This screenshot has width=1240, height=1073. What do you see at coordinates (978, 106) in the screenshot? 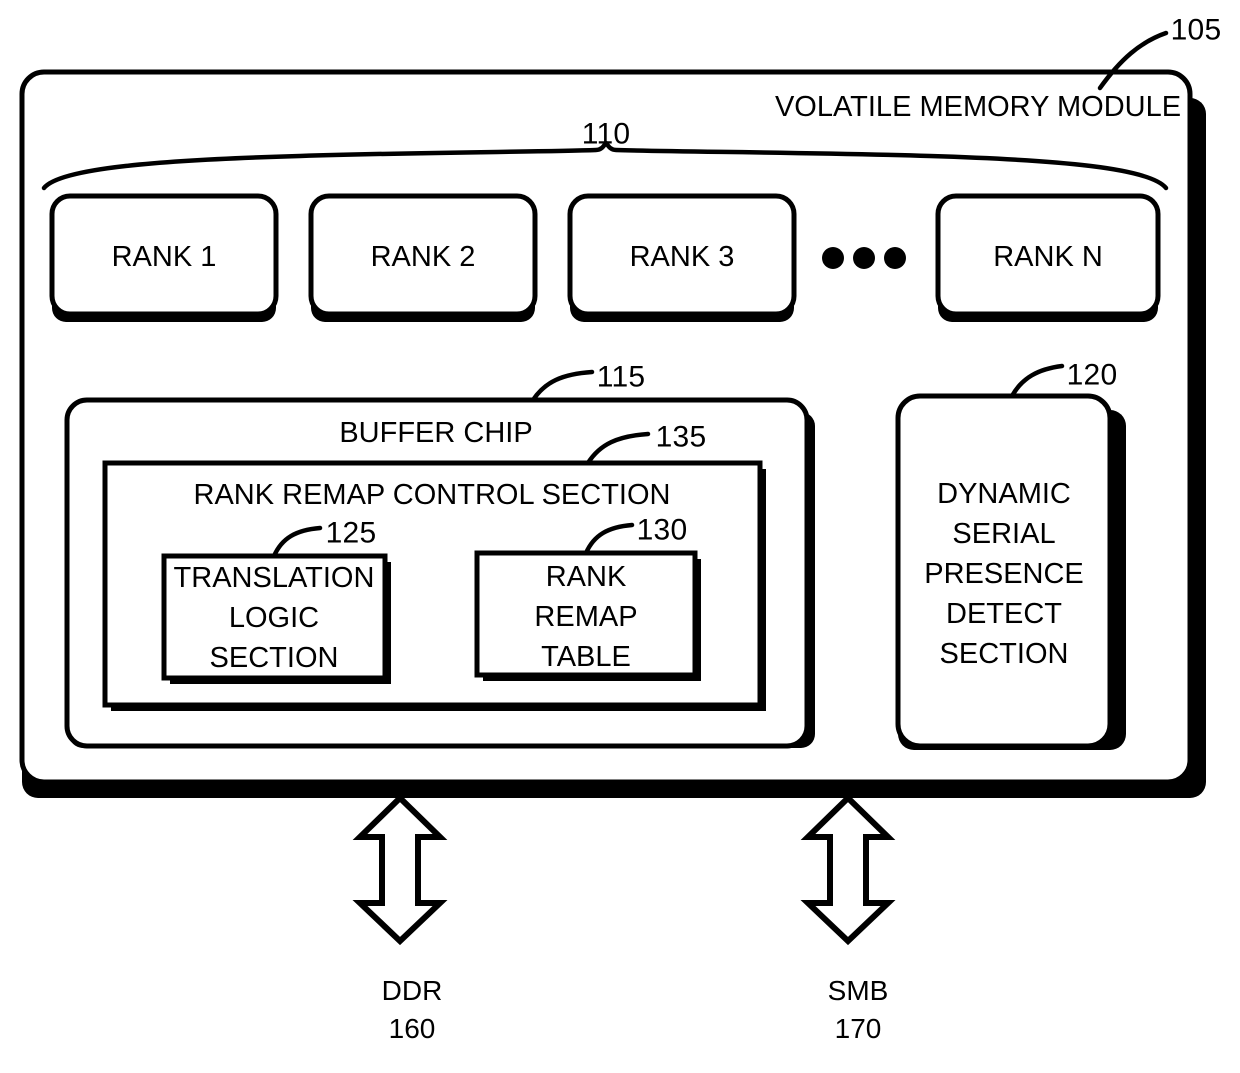
I see `volatile-memory-module-title: VOLATILE MEMORY MODULE` at bounding box center [978, 106].